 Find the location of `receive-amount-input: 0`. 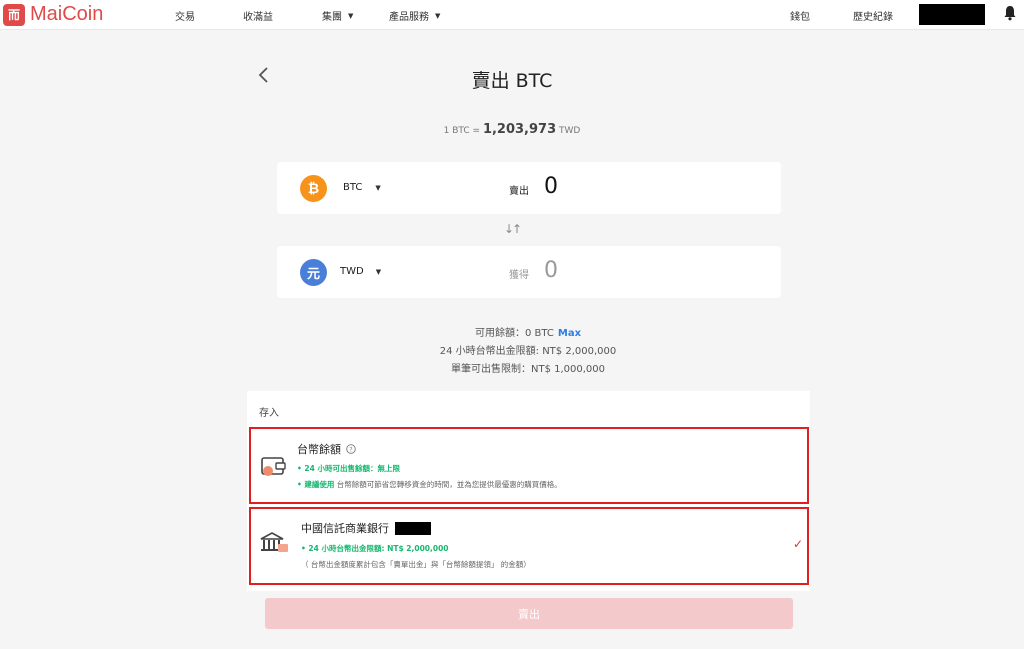

receive-amount-input: 0 is located at coordinates (551, 270).